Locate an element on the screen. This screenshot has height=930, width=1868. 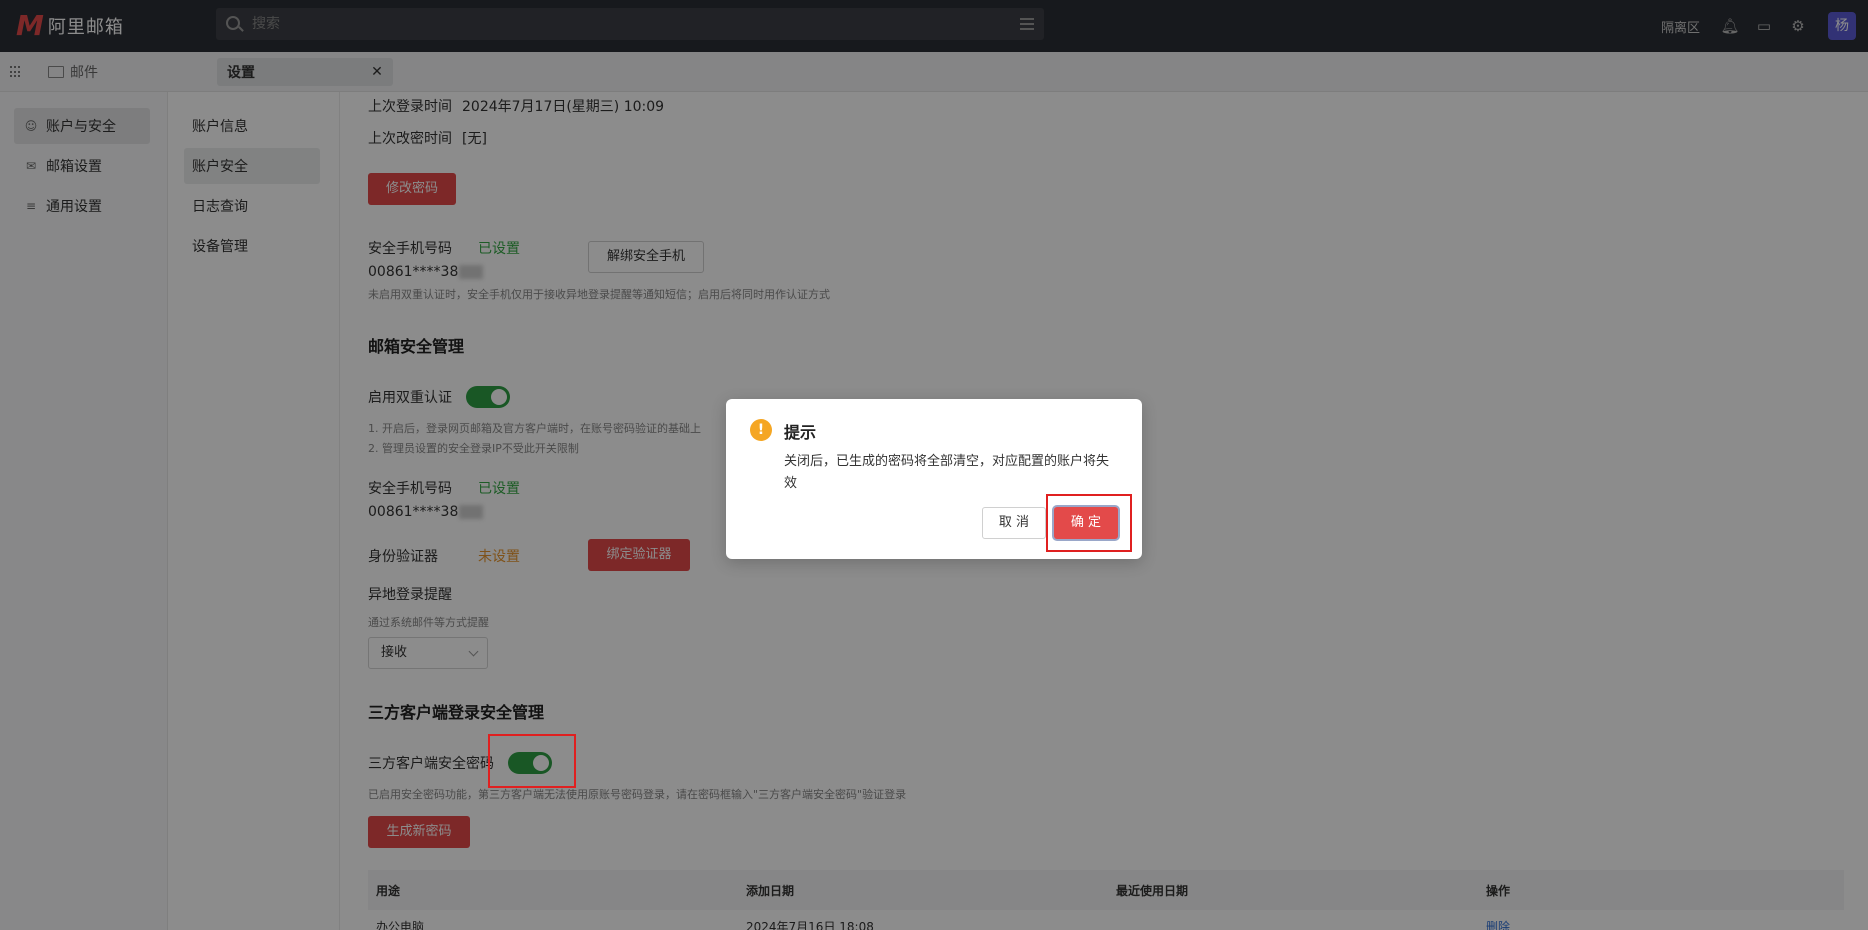
highlight-box-toggle is located at coordinates (532, 761).